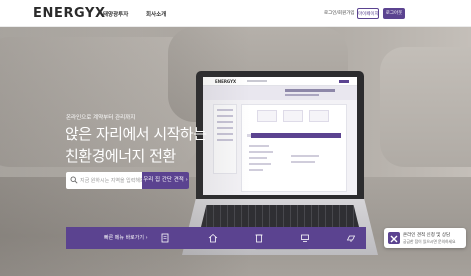 The height and width of the screenshot is (276, 471). Describe the element at coordinates (101, 118) in the screenshot. I see `hero-eyebrow: 온라인으로 계약부터 관리까지` at that location.